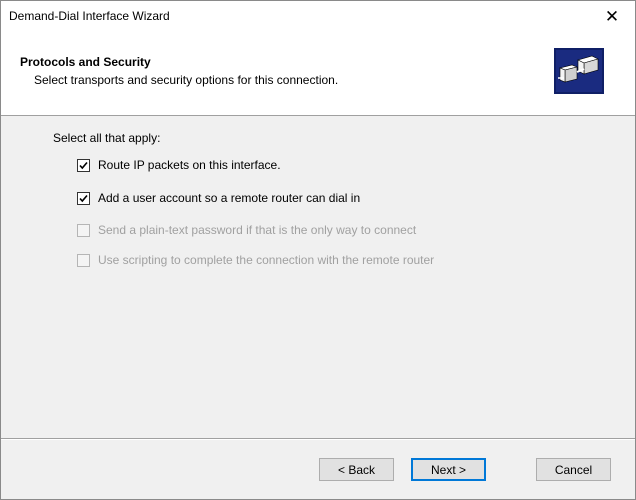 This screenshot has height=500, width=636. What do you see at coordinates (189, 165) in the screenshot?
I see `route-ip-label: Route IP packets on this interface.` at bounding box center [189, 165].